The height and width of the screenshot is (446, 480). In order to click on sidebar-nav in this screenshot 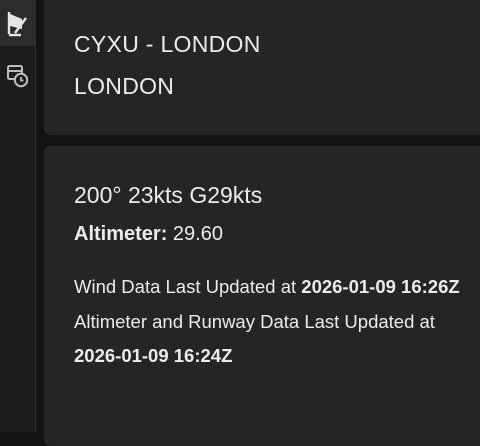, I will do `click(18, 216)`.